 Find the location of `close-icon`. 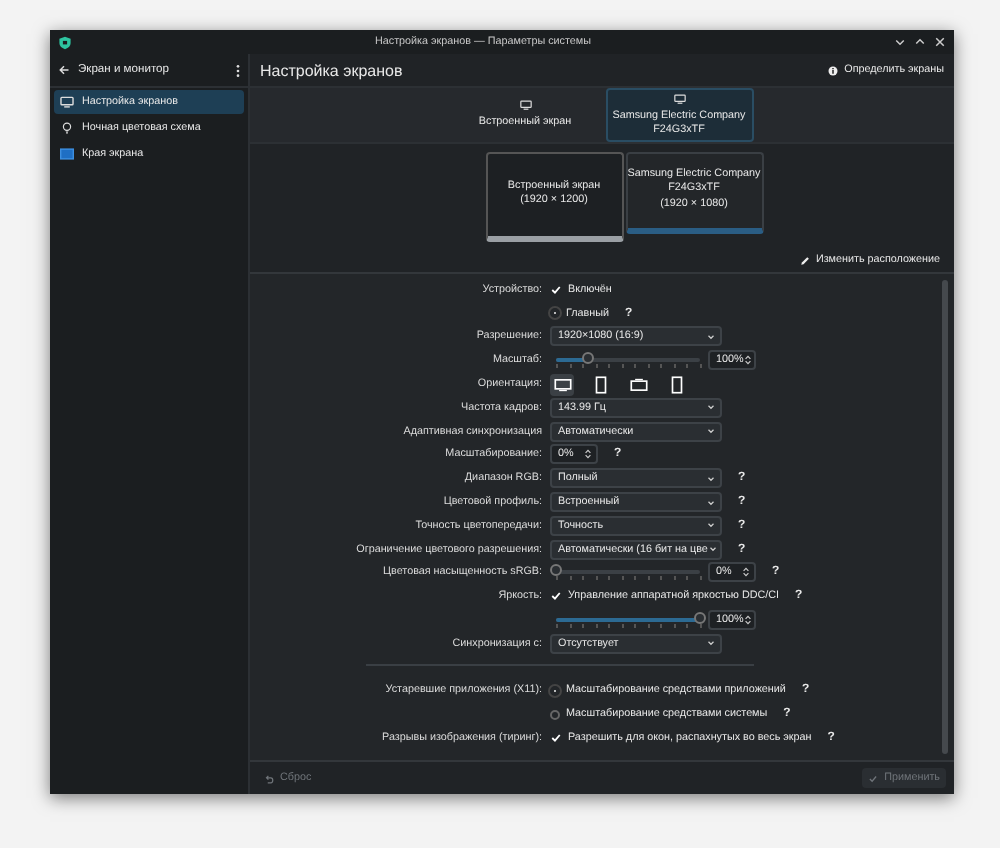

close-icon is located at coordinates (940, 42).